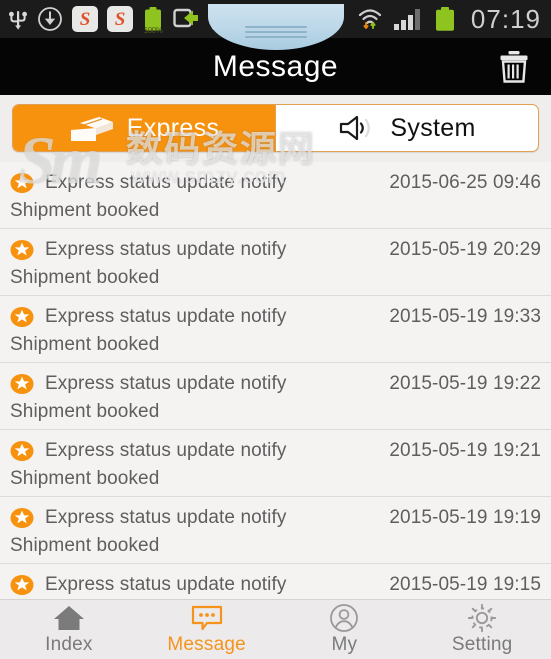  Describe the element at coordinates (505, 18) in the screenshot. I see `clock-label: 07:19` at that location.